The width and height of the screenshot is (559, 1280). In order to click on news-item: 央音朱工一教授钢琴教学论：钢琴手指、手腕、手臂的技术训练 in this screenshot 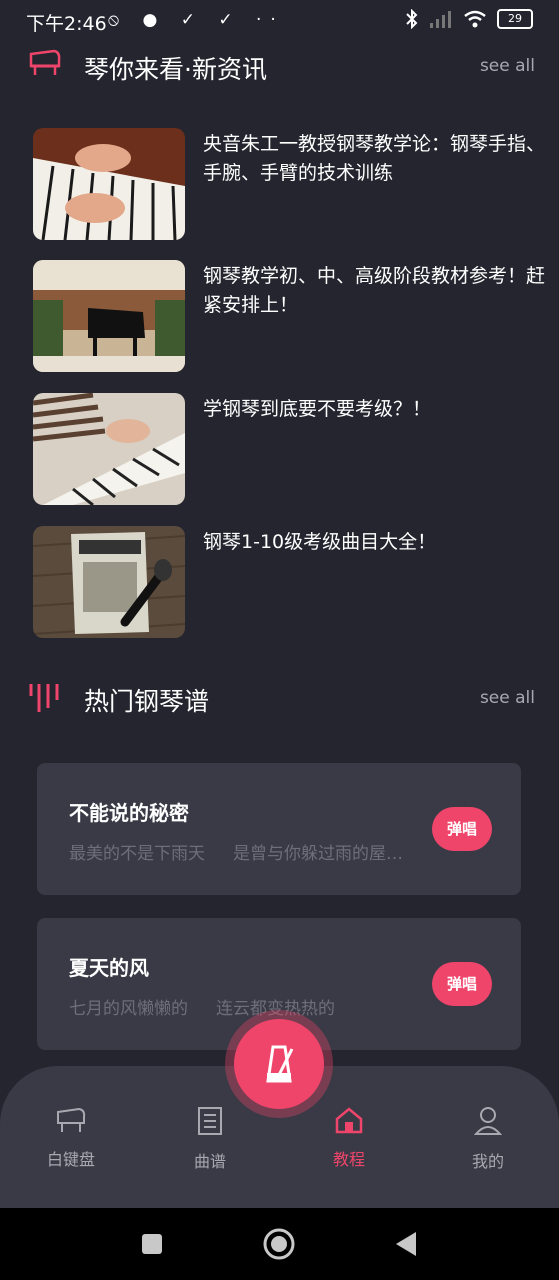, I will do `click(279, 184)`.